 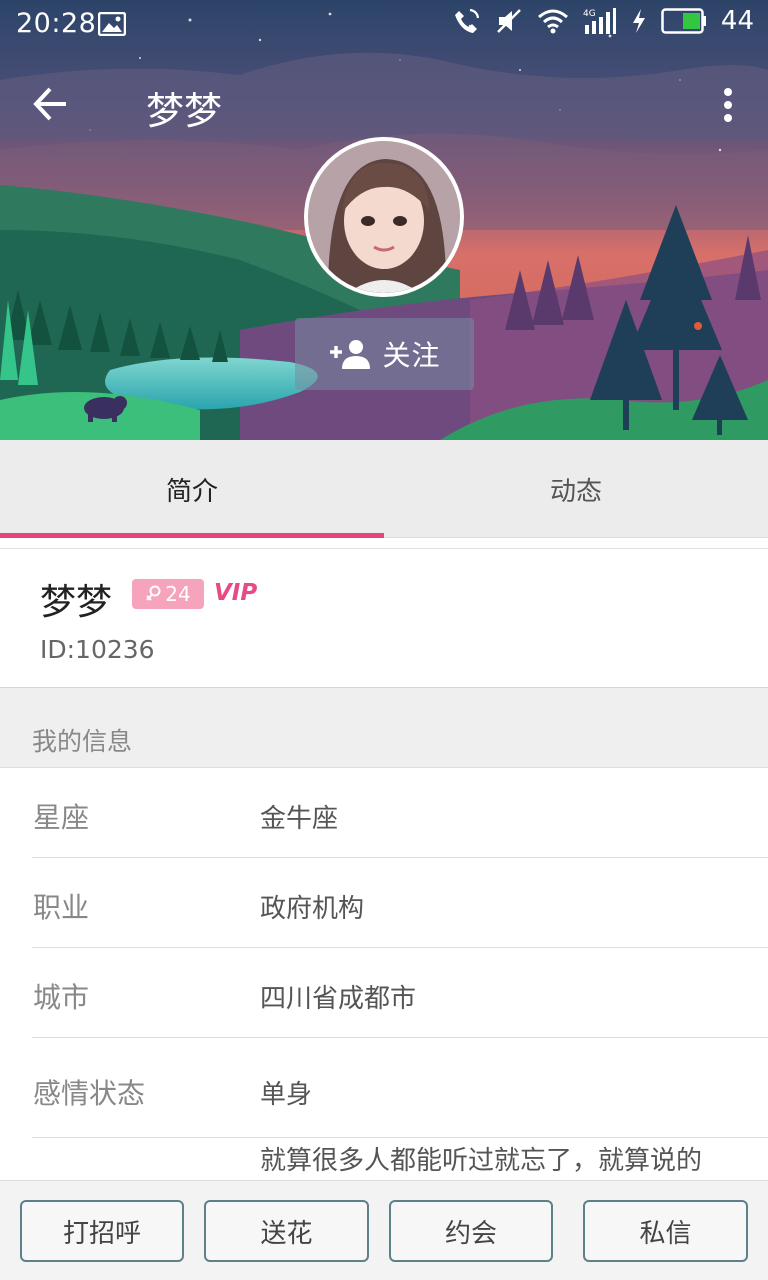 I want to click on arrow-left-icon, so click(x=49, y=104).